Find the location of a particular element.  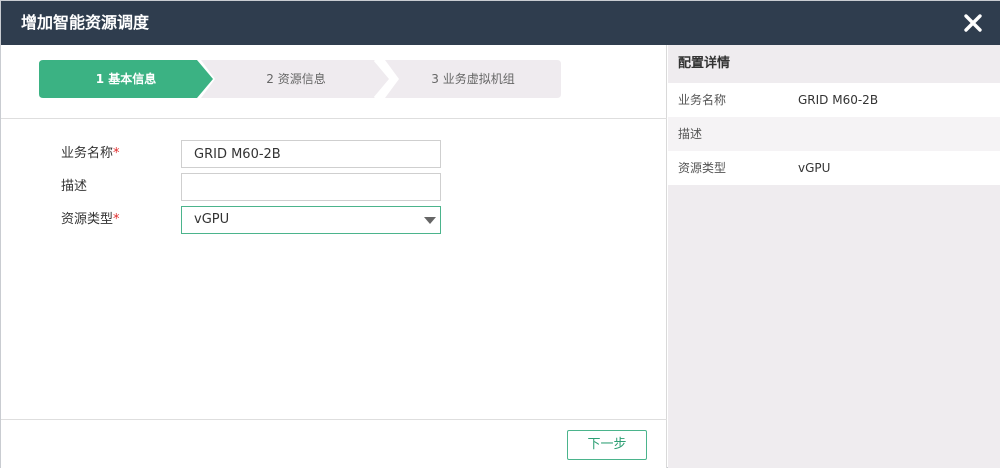

type-label: 资源类型* is located at coordinates (90, 219).